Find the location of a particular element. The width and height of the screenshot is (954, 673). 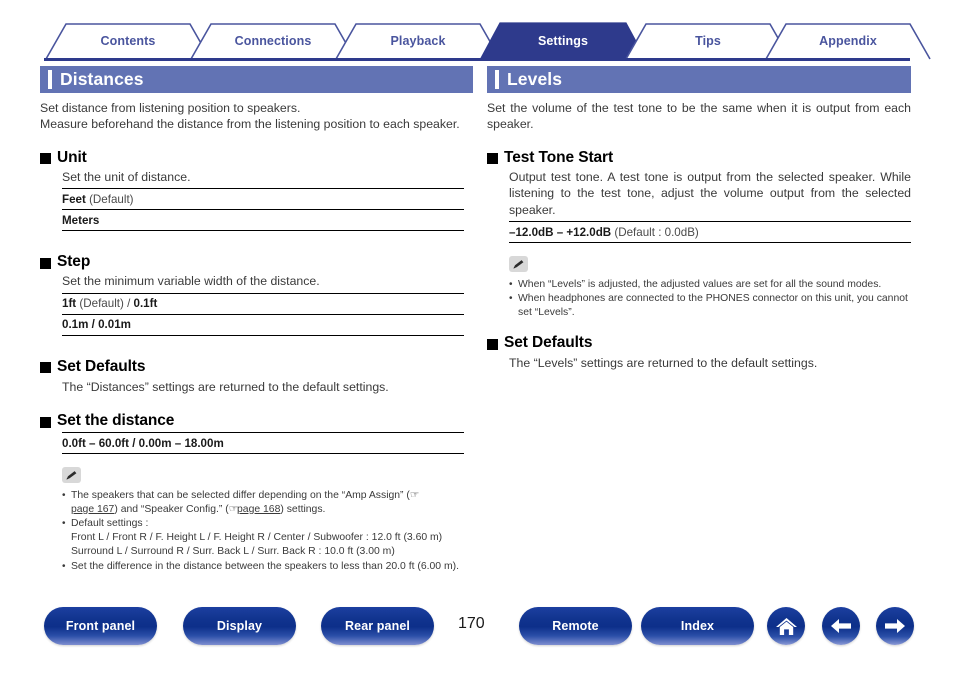

tab-appendix: Appendix is located at coordinates (848, 41).